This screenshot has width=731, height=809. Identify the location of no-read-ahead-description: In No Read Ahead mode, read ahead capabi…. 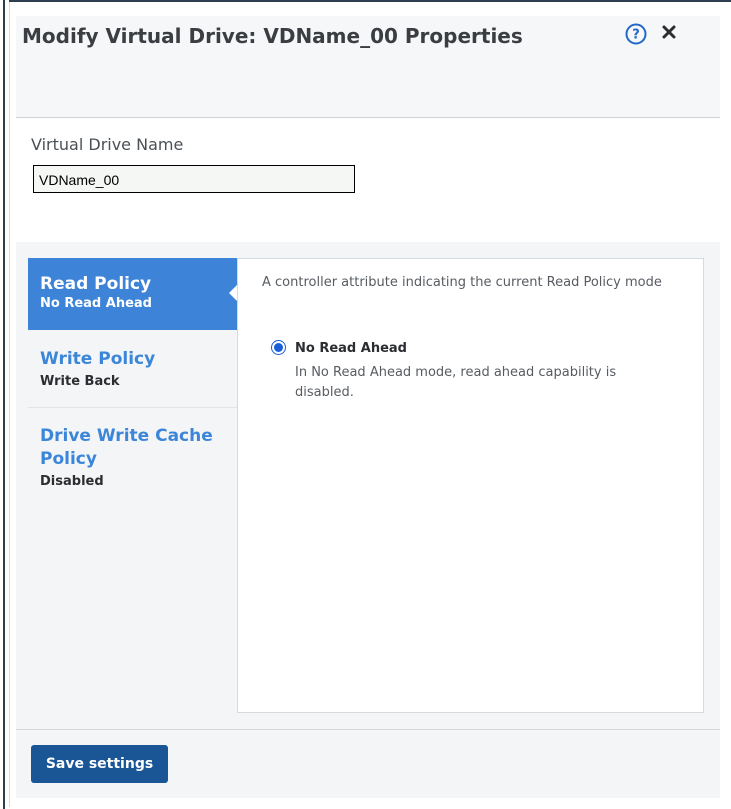
(456, 382).